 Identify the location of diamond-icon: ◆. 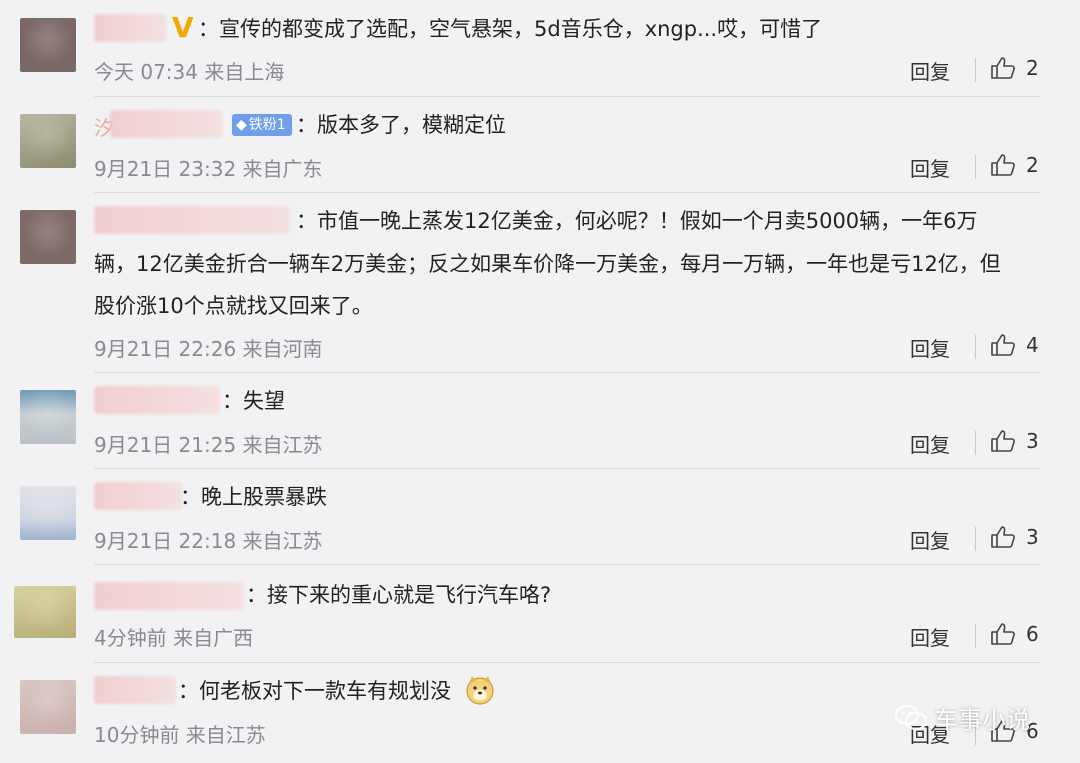
(241, 125).